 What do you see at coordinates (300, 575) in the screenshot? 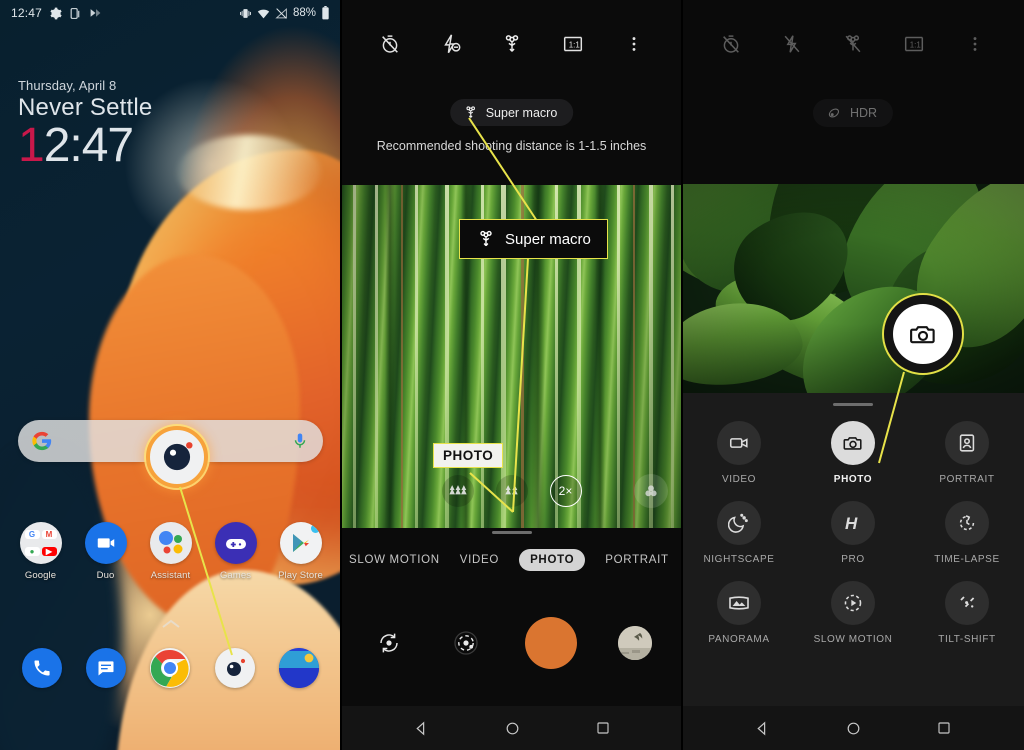
I see `app-label: Play Store` at bounding box center [300, 575].